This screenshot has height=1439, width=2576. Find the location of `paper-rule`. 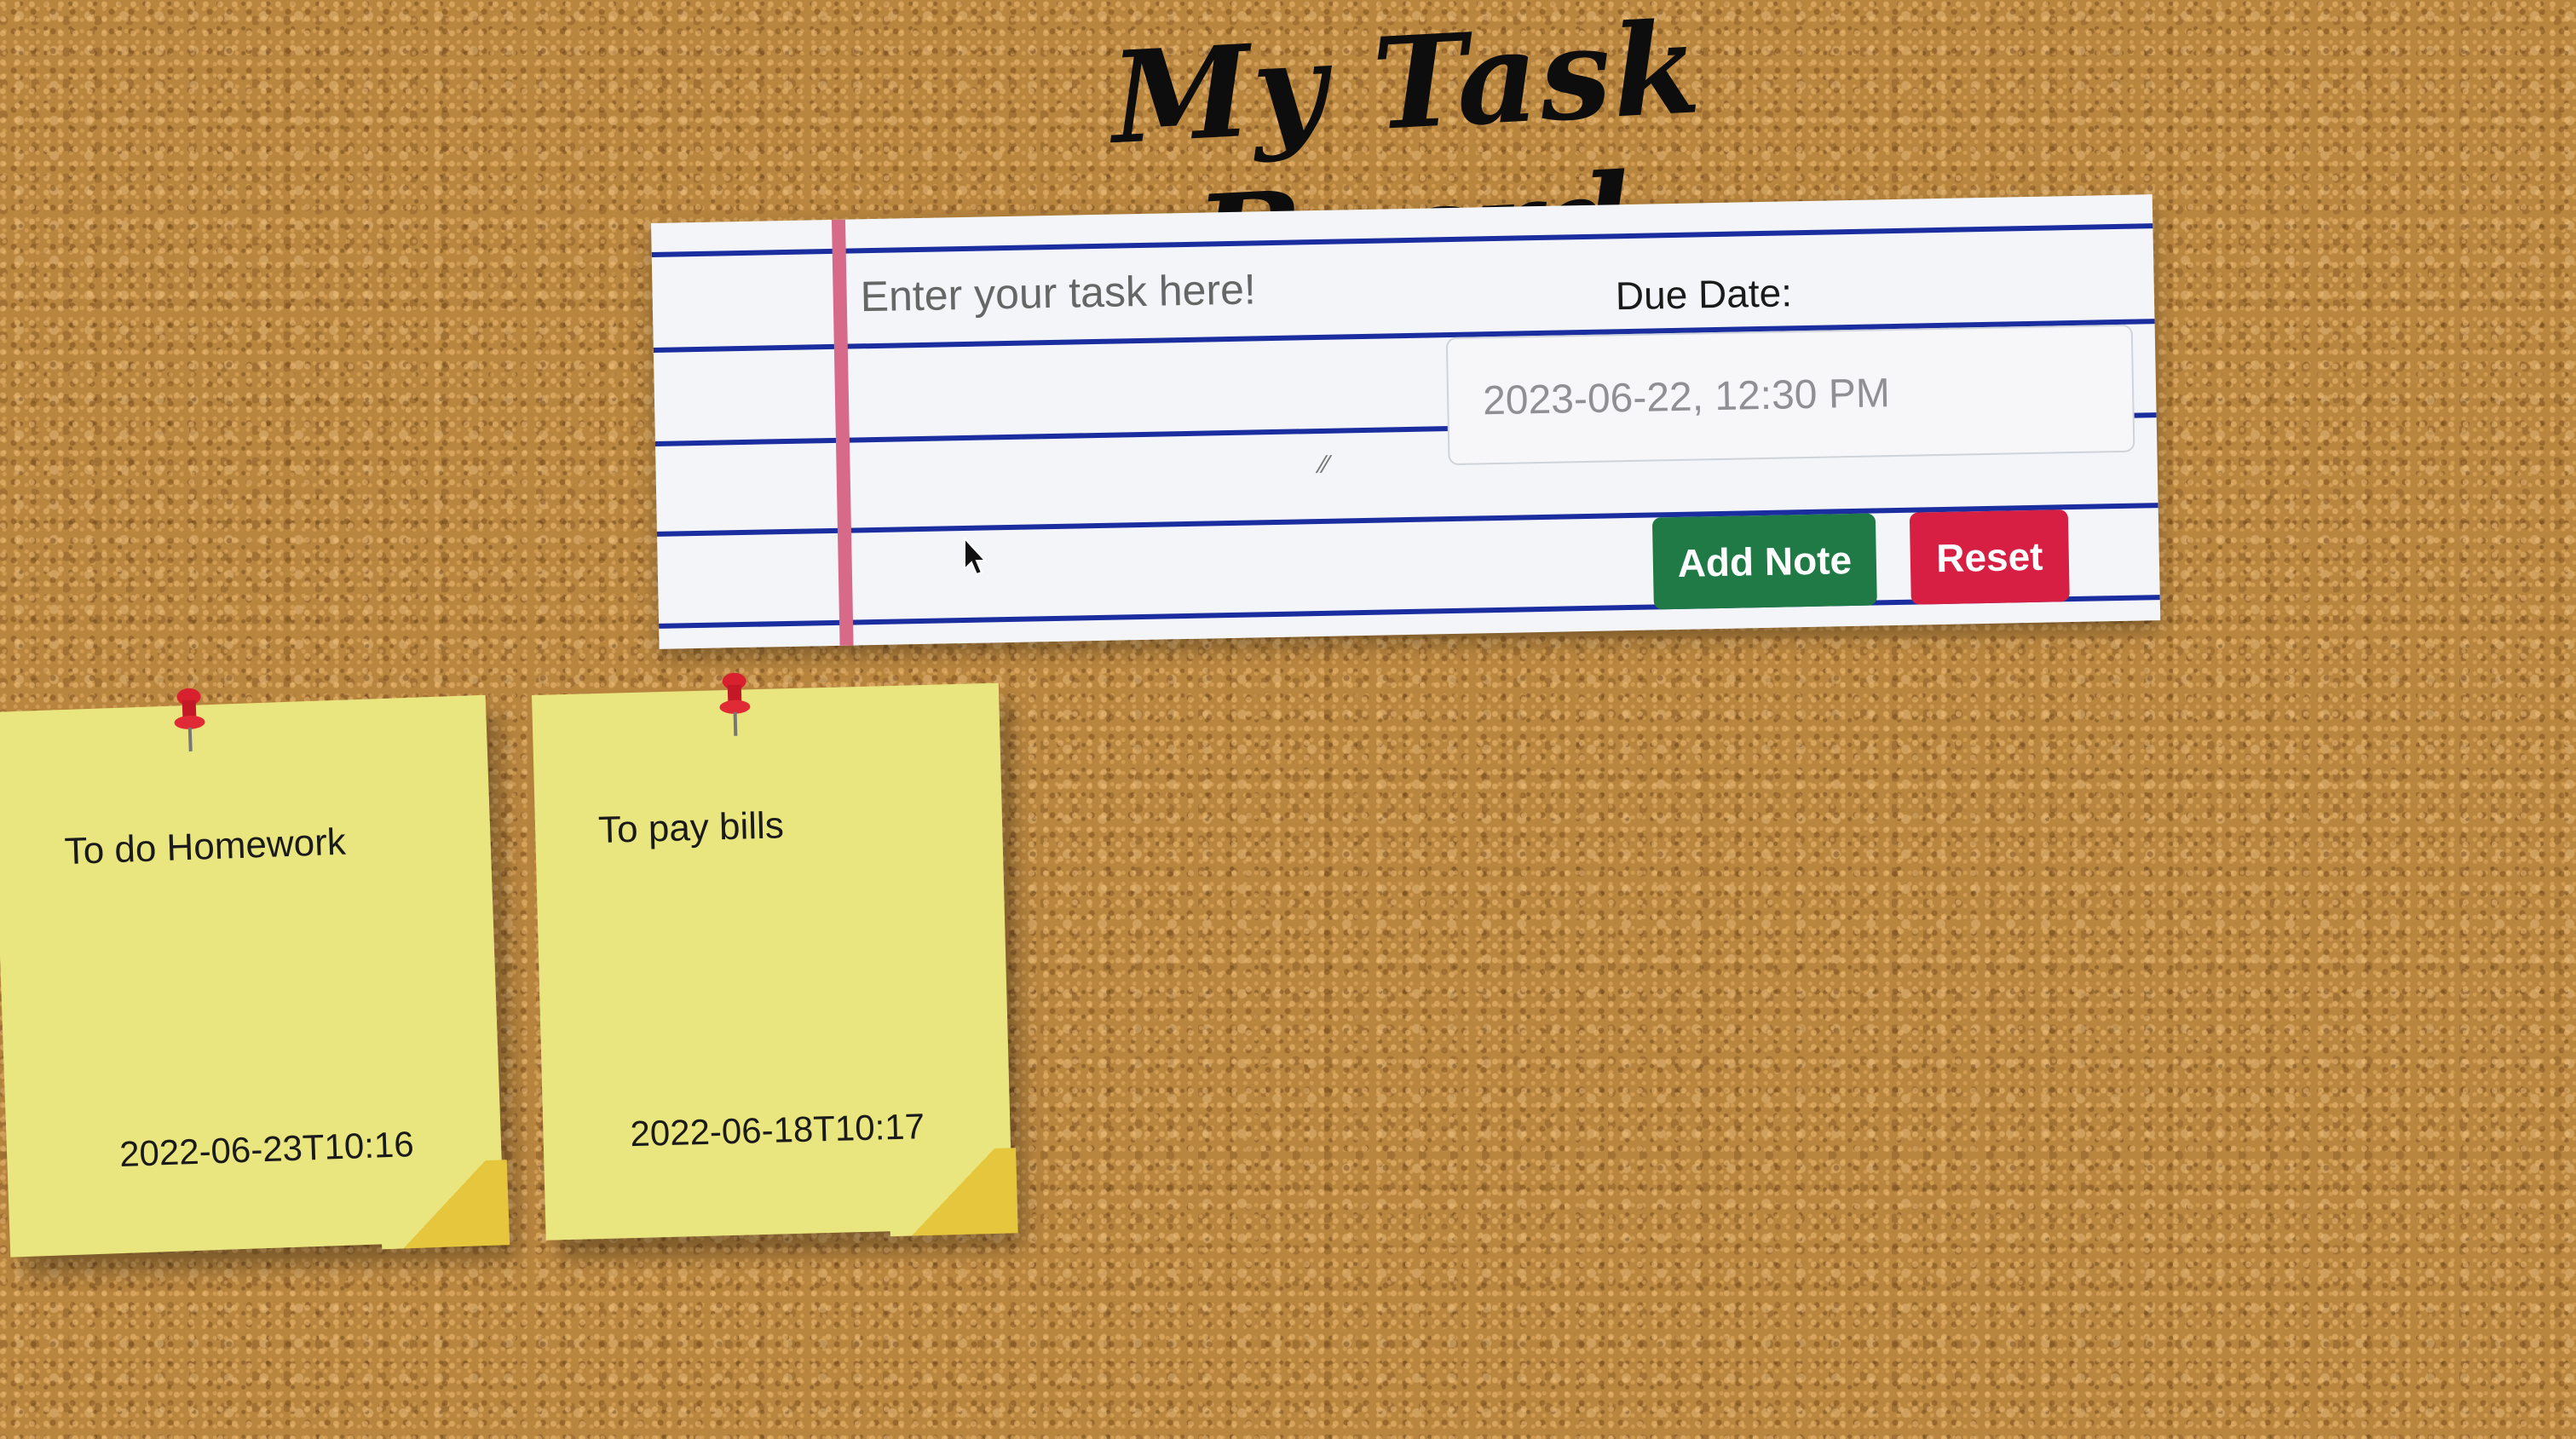

paper-rule is located at coordinates (1402, 240).